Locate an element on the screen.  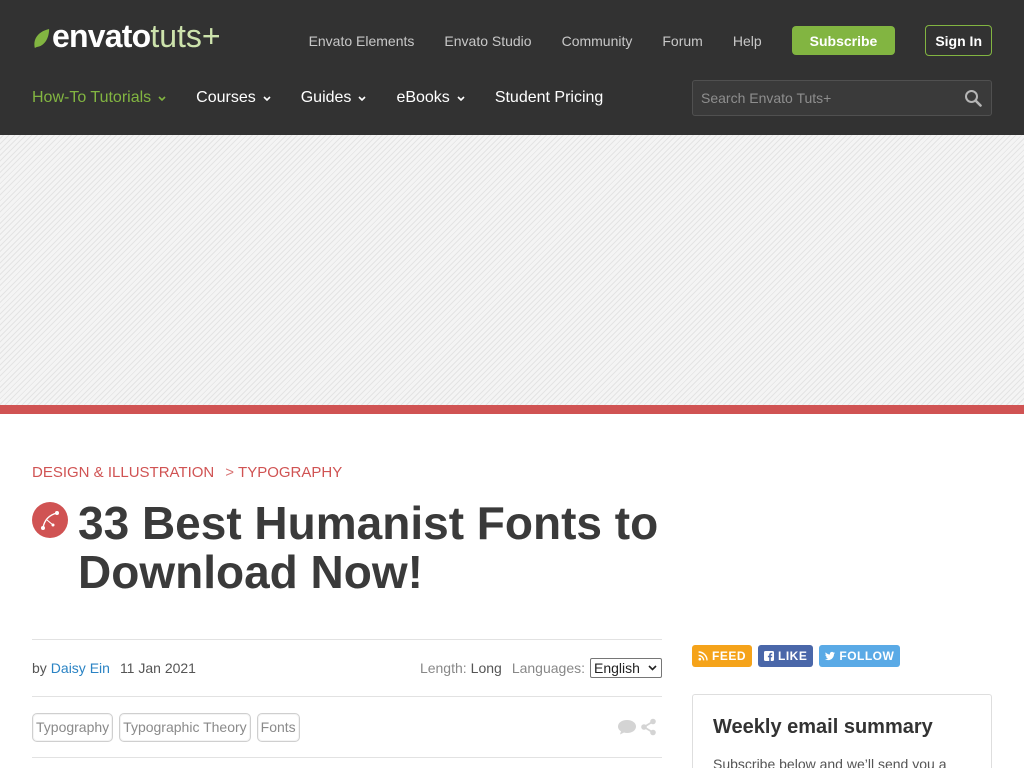
social-buttons: FEED LIKE FOLLOW is located at coordinates (796, 656).